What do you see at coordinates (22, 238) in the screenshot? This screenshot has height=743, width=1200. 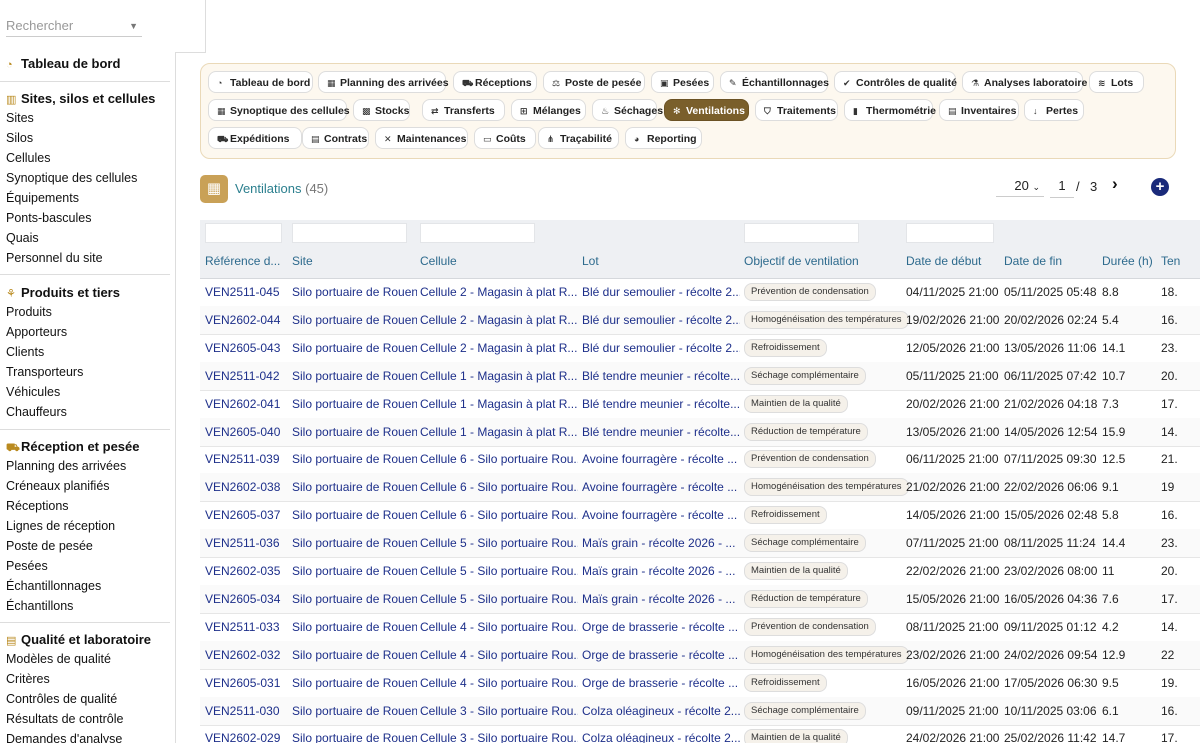 I see `sidebar-item: Quais` at bounding box center [22, 238].